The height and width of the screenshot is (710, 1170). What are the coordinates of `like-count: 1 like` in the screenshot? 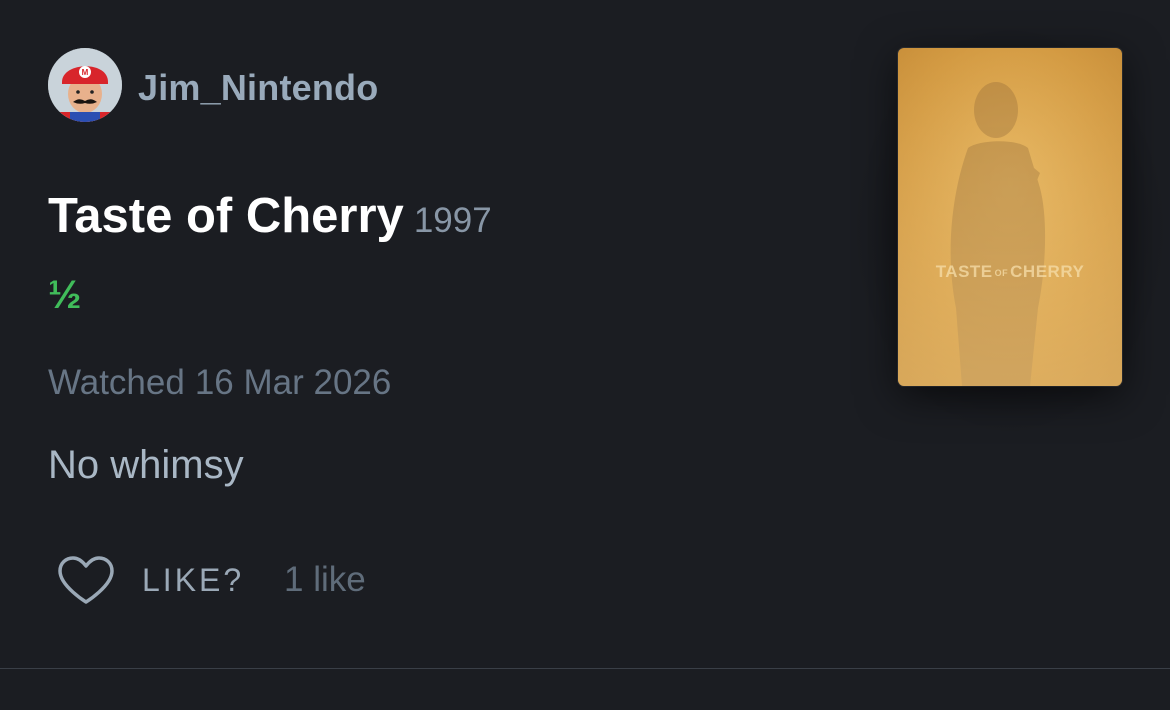 It's located at (325, 580).